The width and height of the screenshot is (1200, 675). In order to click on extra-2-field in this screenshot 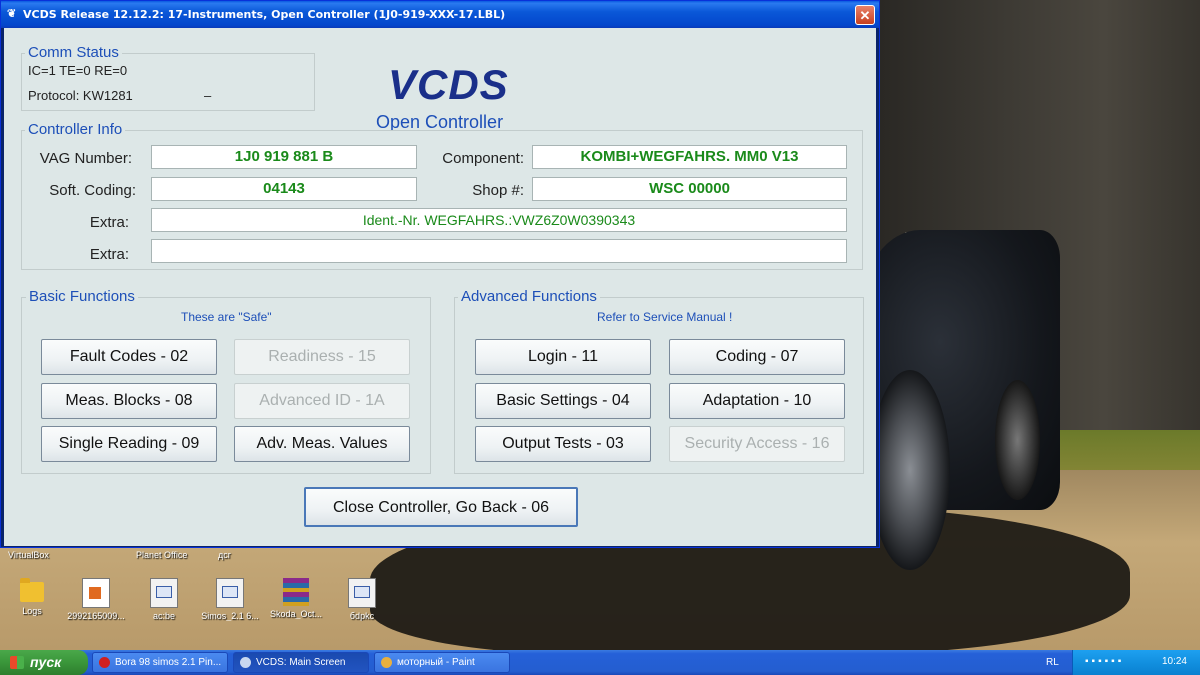, I will do `click(499, 251)`.